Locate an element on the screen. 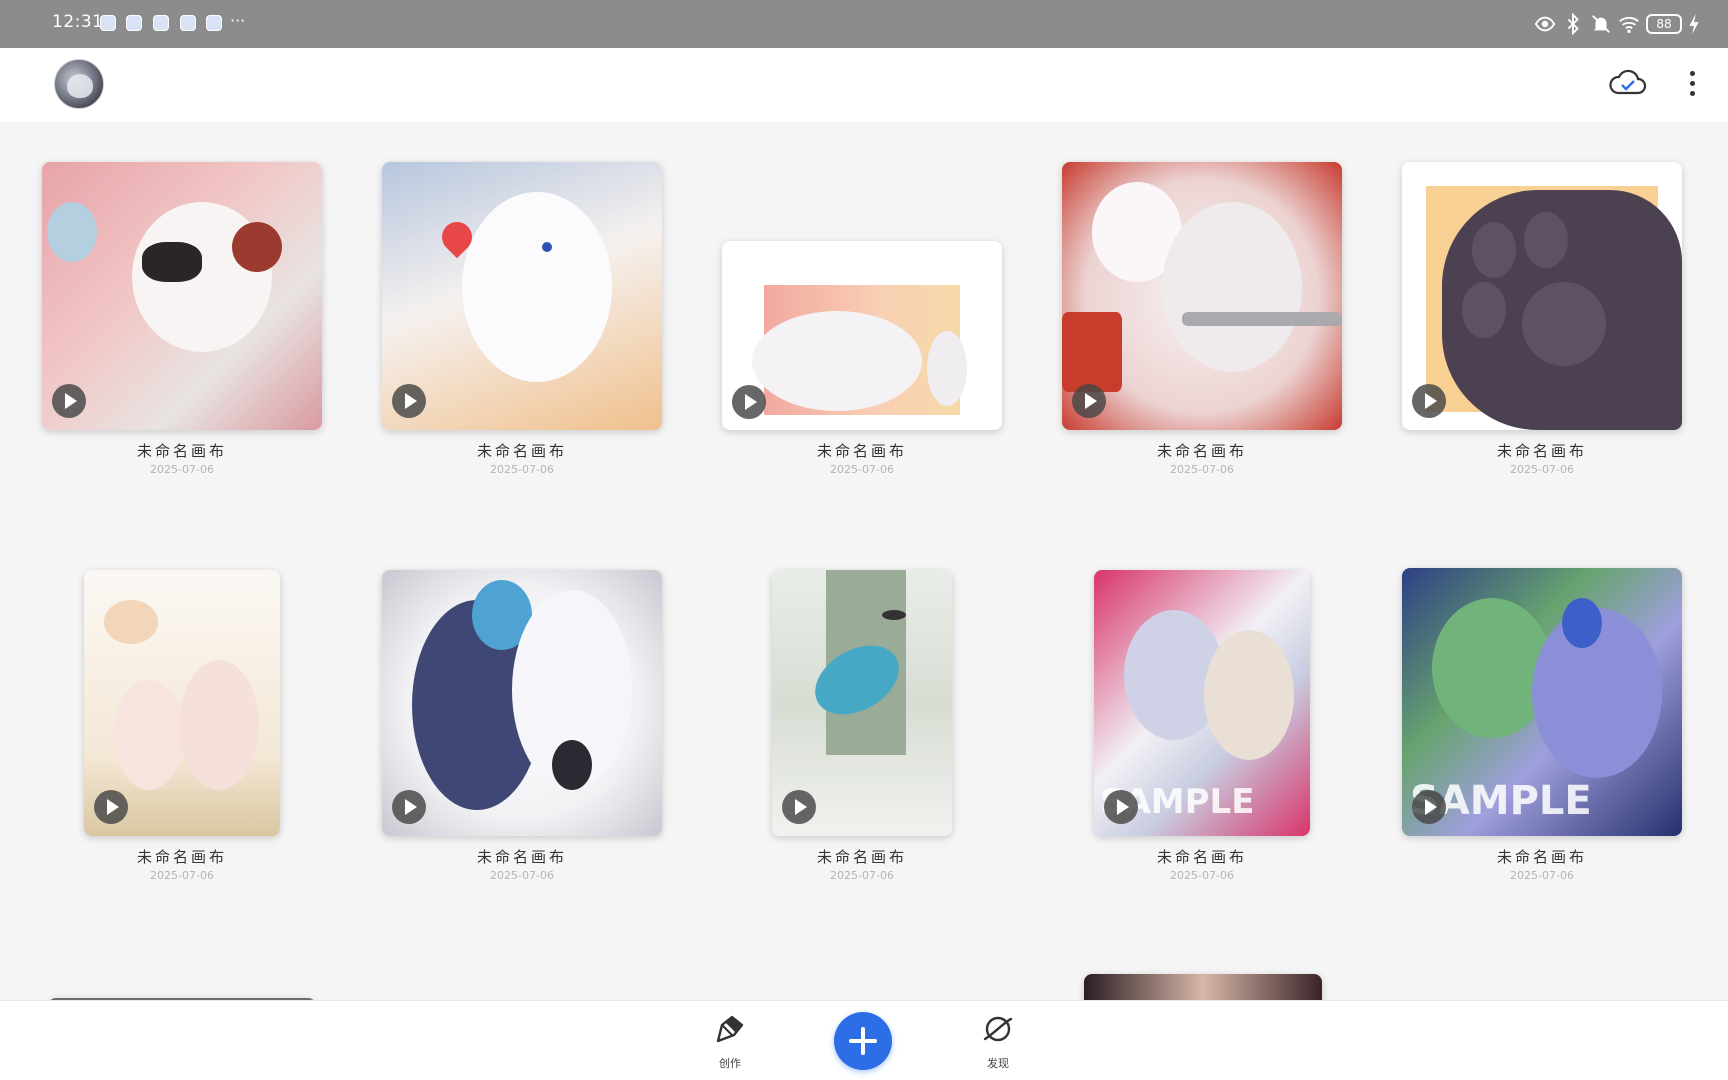 Image resolution: width=1728 pixels, height=1080 pixels. charging-icon is located at coordinates (1694, 24).